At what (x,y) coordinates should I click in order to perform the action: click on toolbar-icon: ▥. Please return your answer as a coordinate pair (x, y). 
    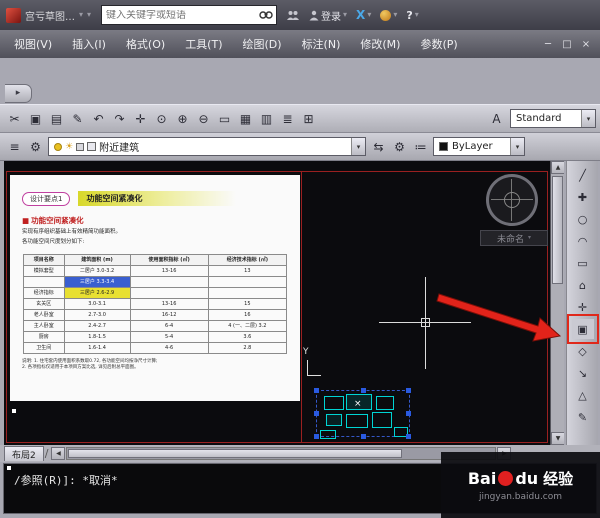
    Looking at the image, I should click on (266, 118).